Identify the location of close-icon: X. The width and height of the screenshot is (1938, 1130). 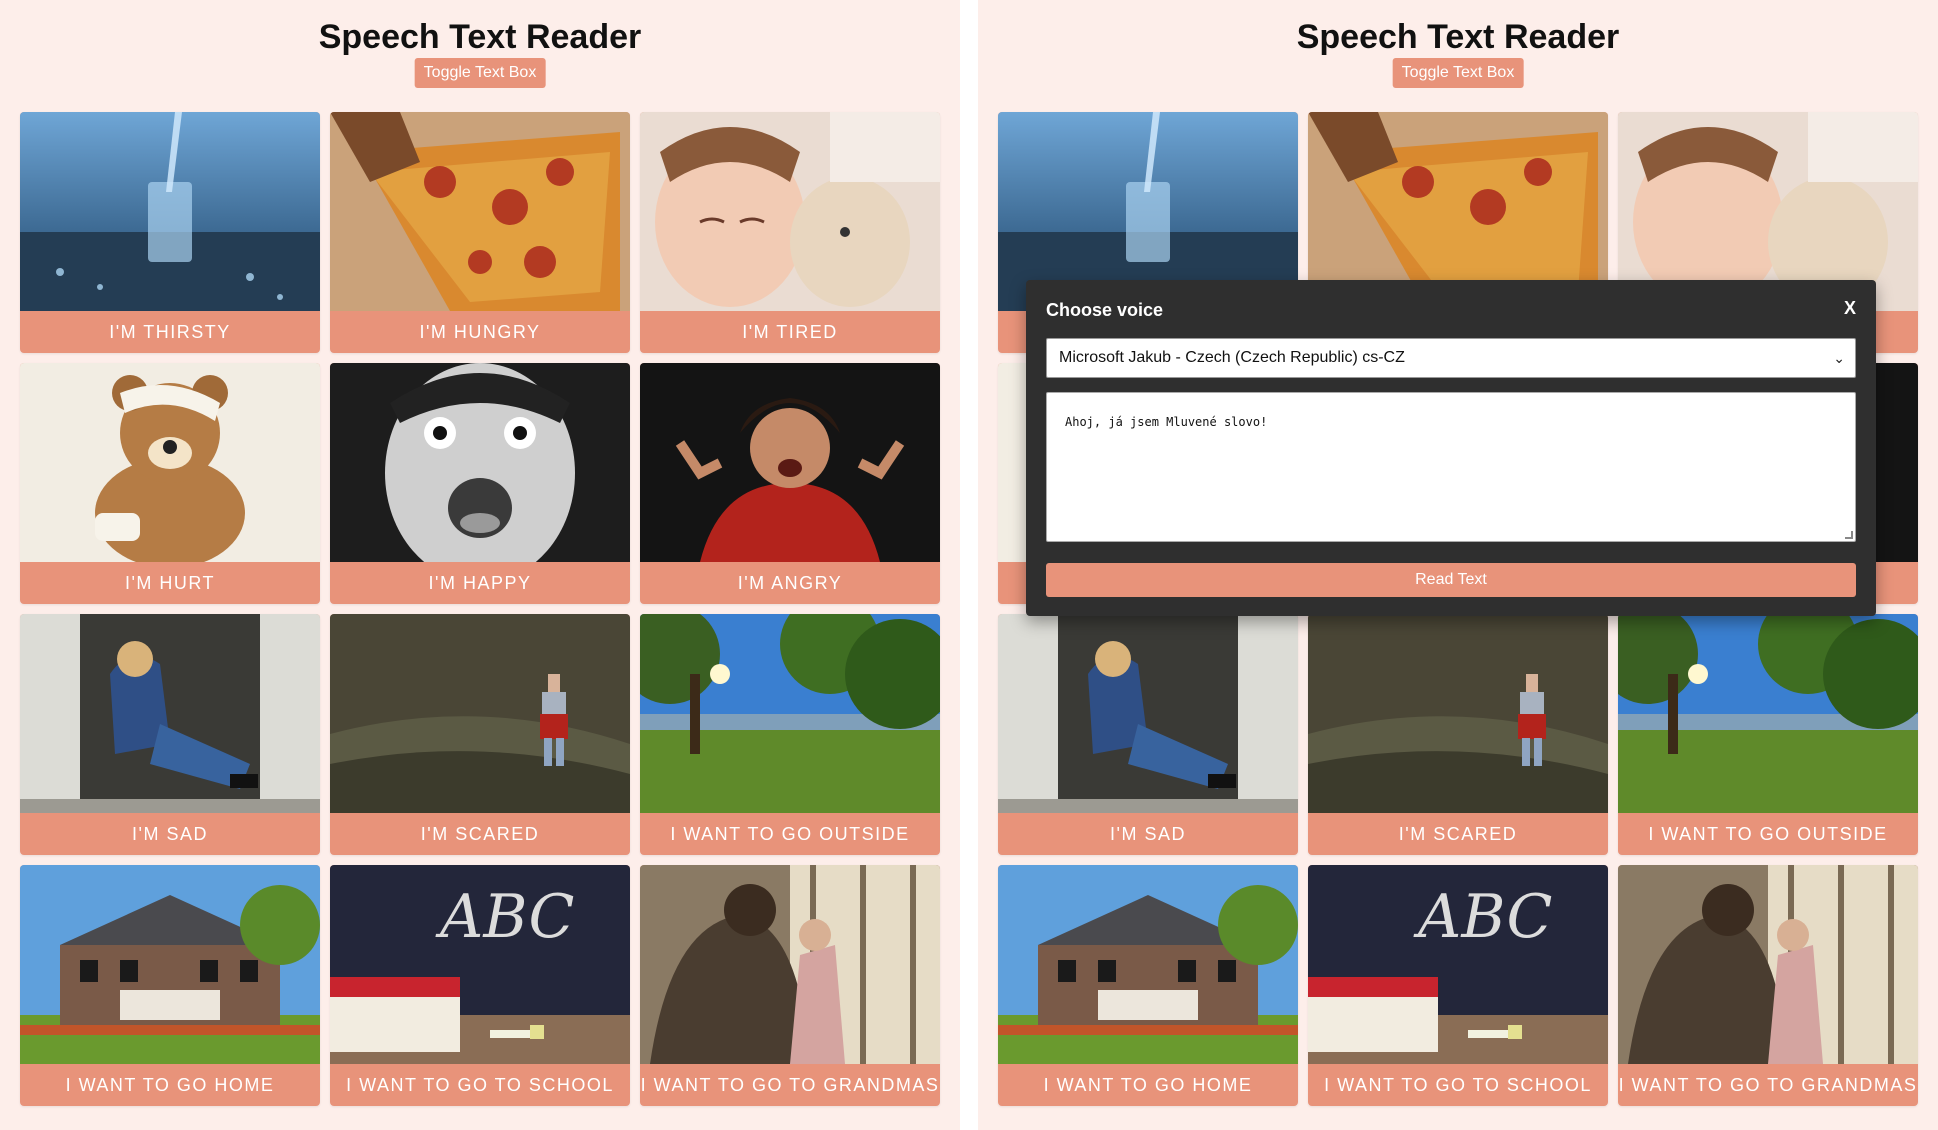
(1850, 308).